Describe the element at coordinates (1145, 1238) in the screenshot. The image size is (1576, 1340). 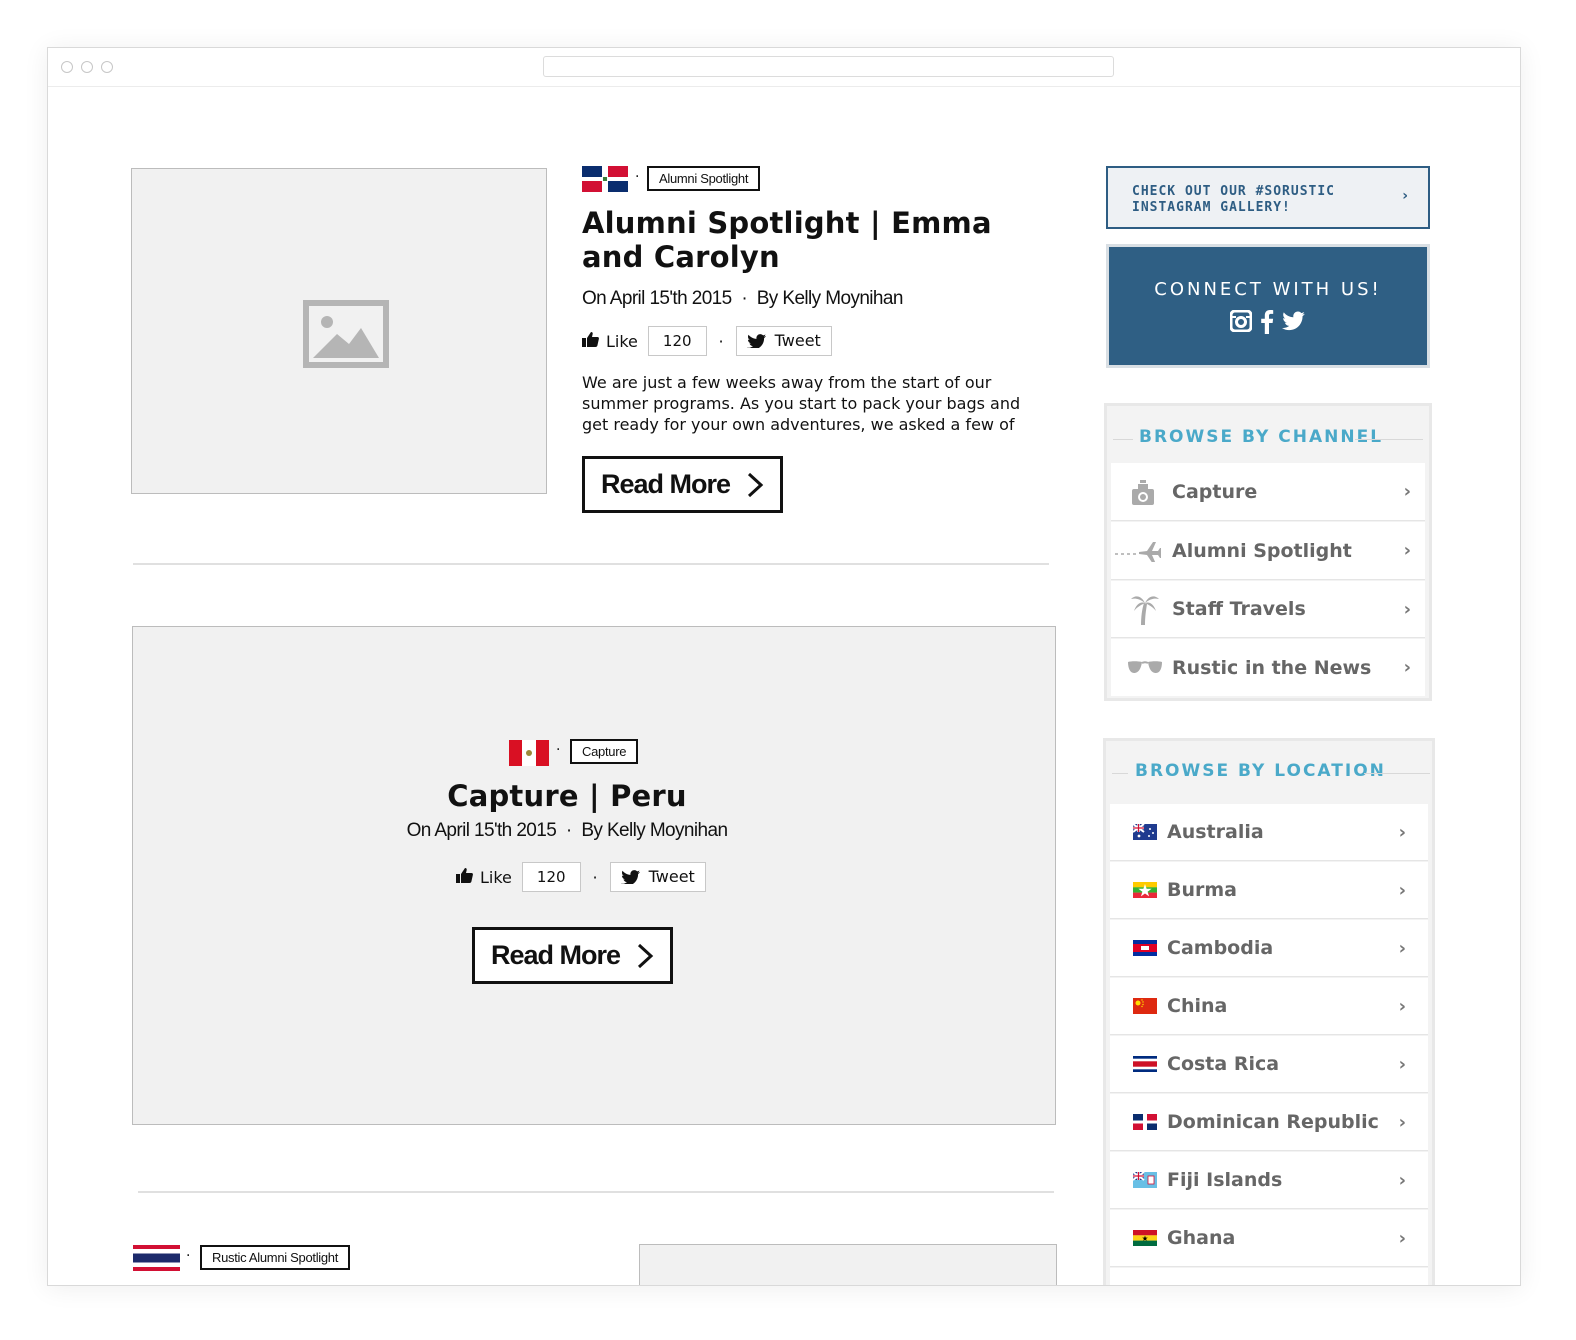
I see `ghana-flag-icon` at that location.